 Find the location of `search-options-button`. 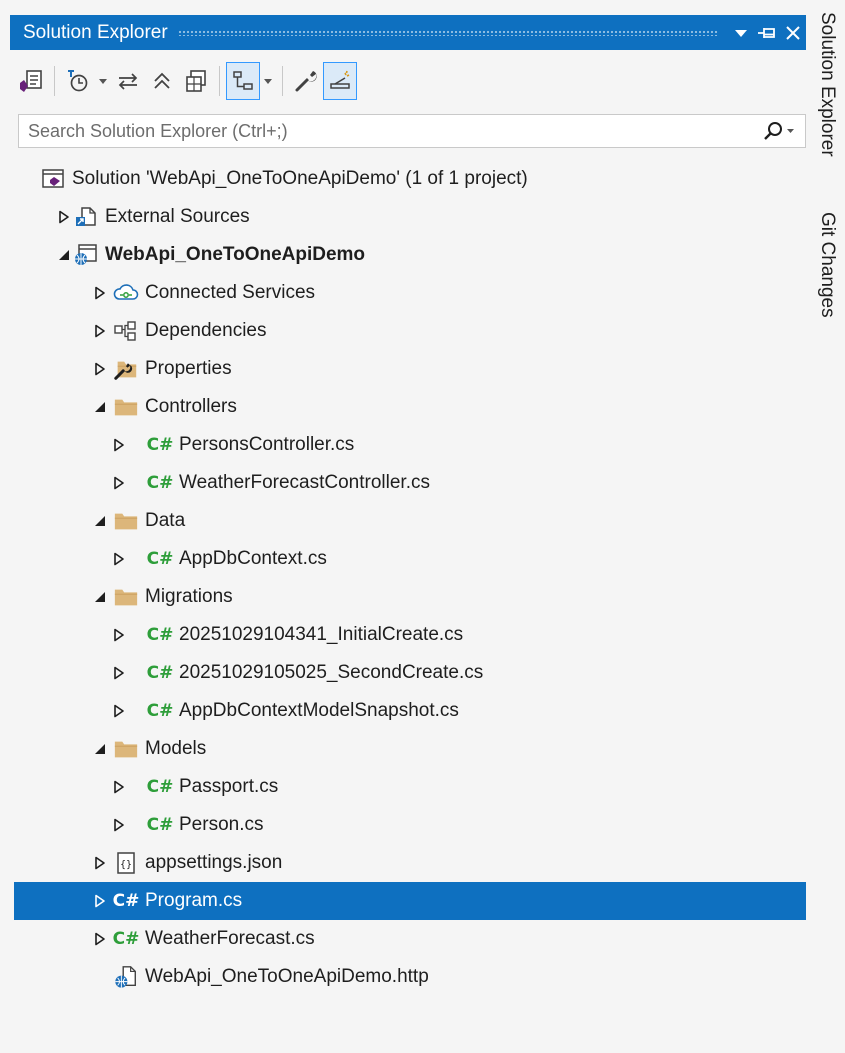

search-options-button is located at coordinates (780, 131).